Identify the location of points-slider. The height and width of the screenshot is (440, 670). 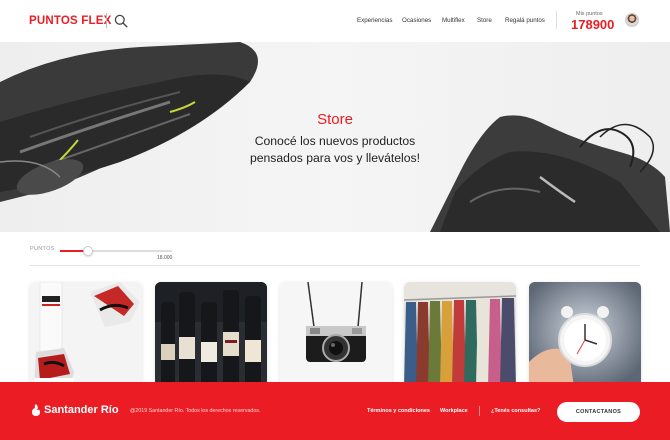
(116, 251).